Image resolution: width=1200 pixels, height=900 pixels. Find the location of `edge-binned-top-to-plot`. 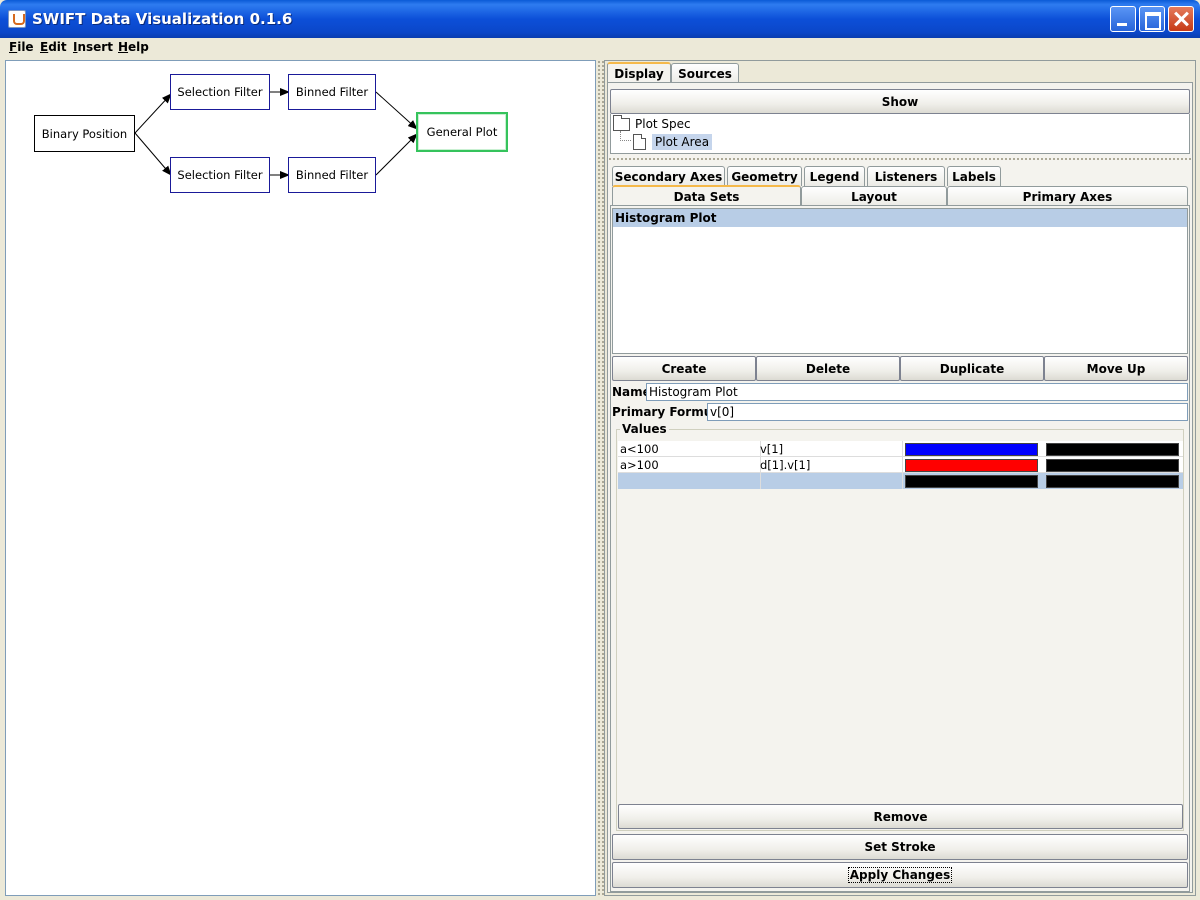

edge-binned-top-to-plot is located at coordinates (396, 110).